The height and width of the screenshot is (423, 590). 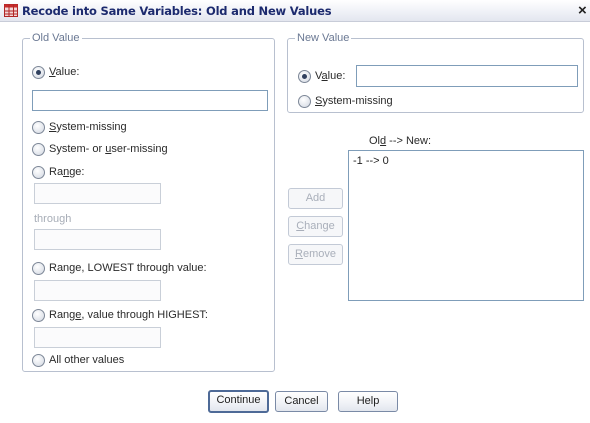 I want to click on old-all-other-values-label: All other values, so click(x=87, y=360).